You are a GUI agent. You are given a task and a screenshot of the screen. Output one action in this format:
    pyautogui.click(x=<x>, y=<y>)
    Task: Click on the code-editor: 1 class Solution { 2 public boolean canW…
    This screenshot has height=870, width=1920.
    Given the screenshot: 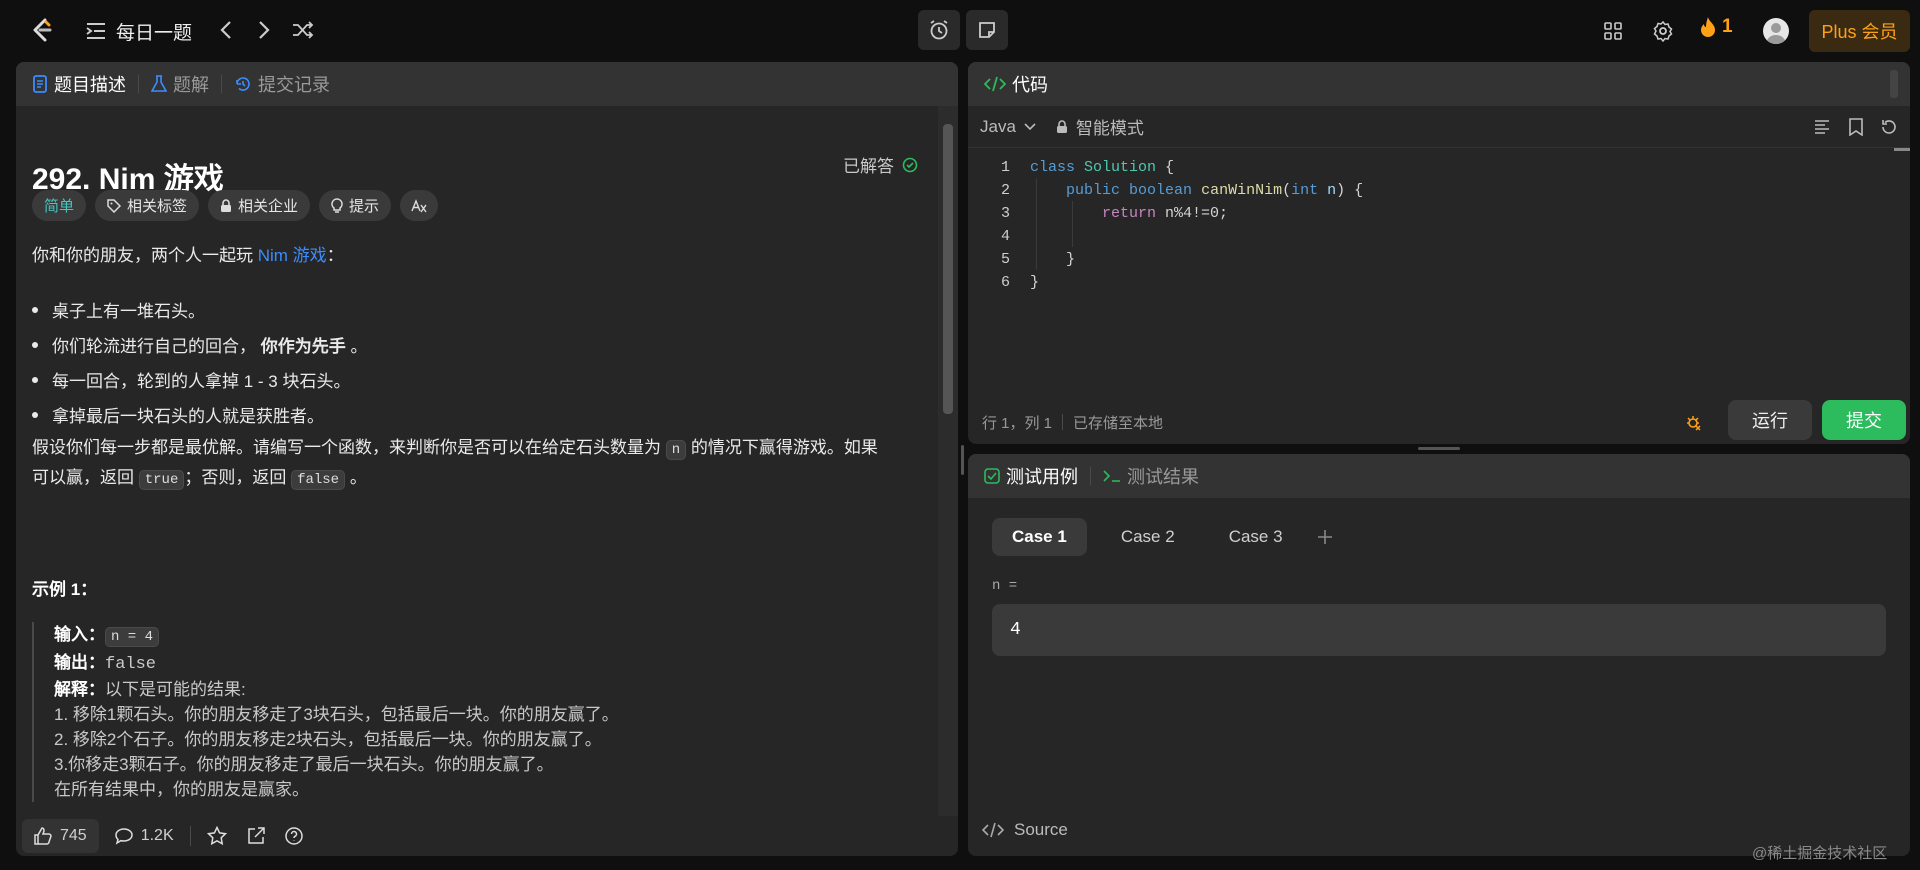 What is the action you would take?
    pyautogui.click(x=1439, y=263)
    